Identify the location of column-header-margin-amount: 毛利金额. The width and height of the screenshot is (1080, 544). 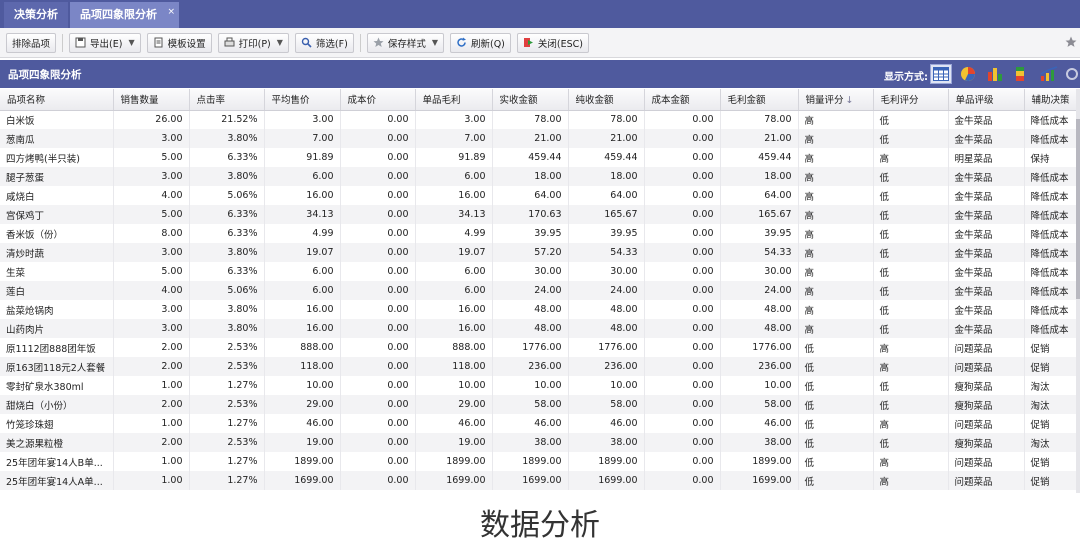
(759, 100).